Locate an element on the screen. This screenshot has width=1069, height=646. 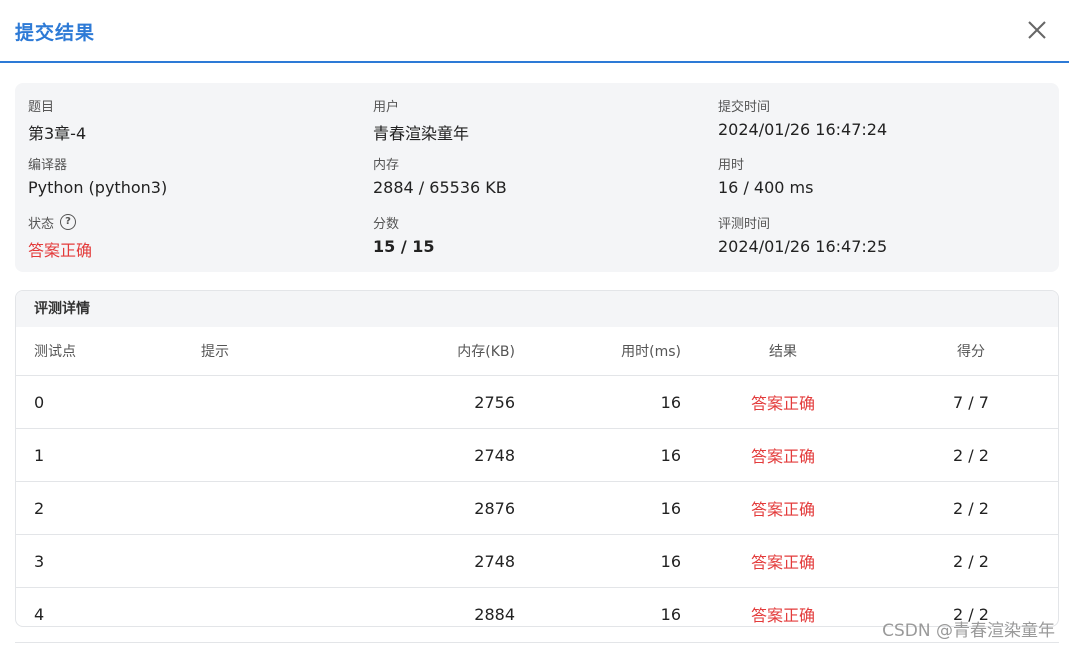
judge-time-value: 2024/01/26 16:47:25 is located at coordinates (803, 246).